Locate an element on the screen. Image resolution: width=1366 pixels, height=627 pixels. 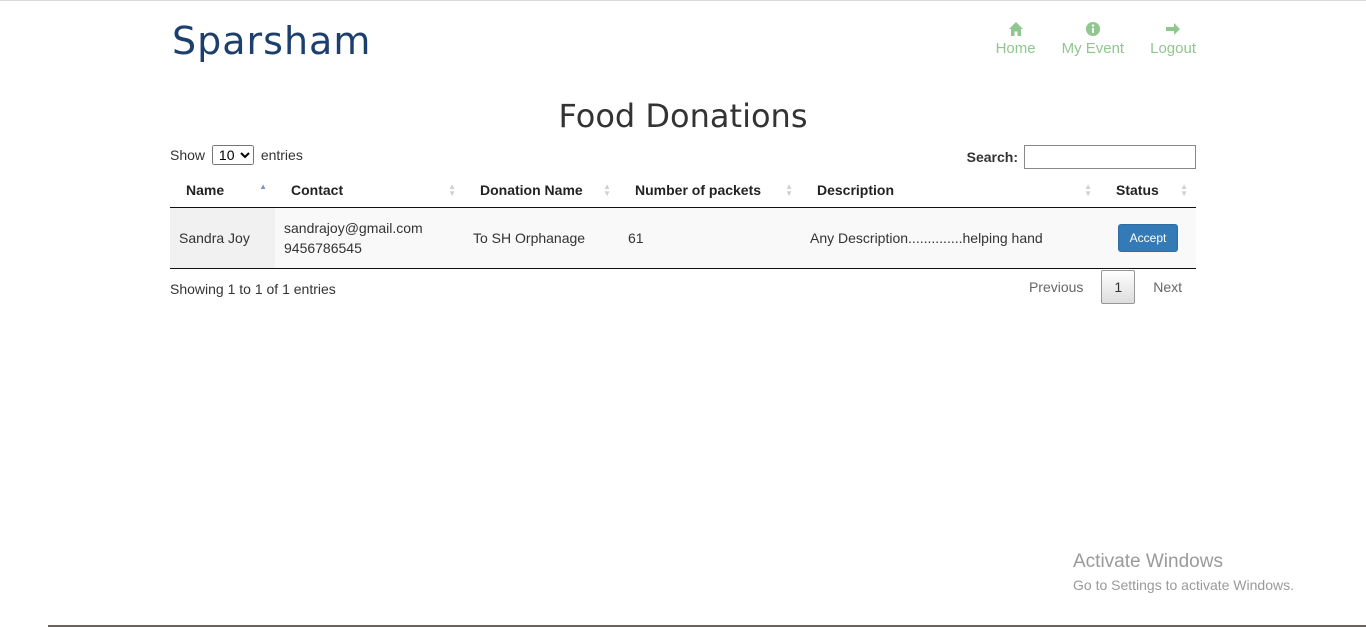
column-header-description: Description ▲ ▼ is located at coordinates (950, 190).